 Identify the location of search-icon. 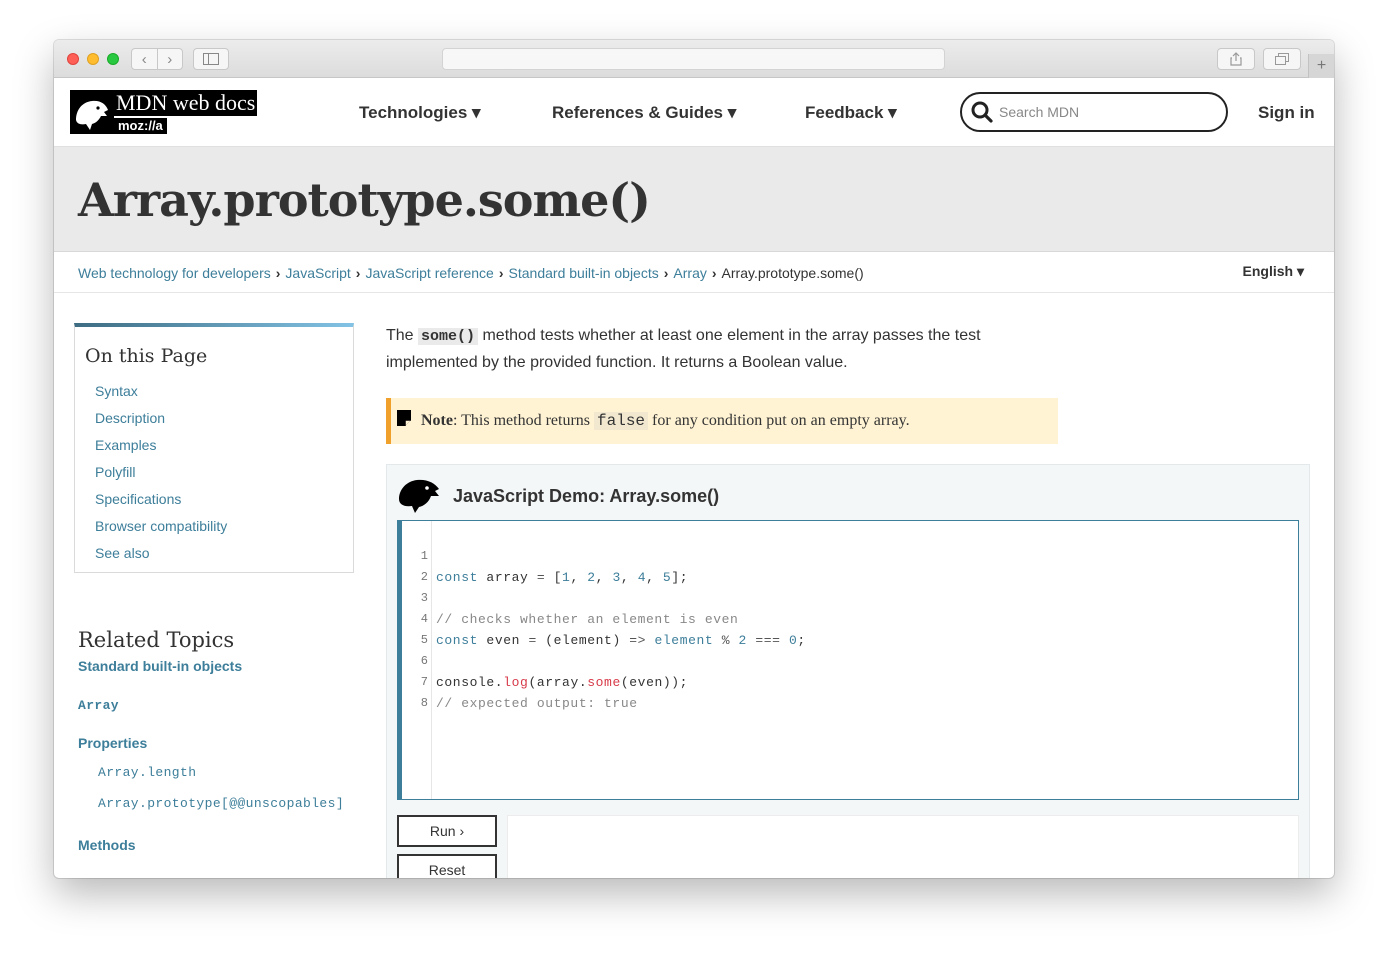
(982, 112).